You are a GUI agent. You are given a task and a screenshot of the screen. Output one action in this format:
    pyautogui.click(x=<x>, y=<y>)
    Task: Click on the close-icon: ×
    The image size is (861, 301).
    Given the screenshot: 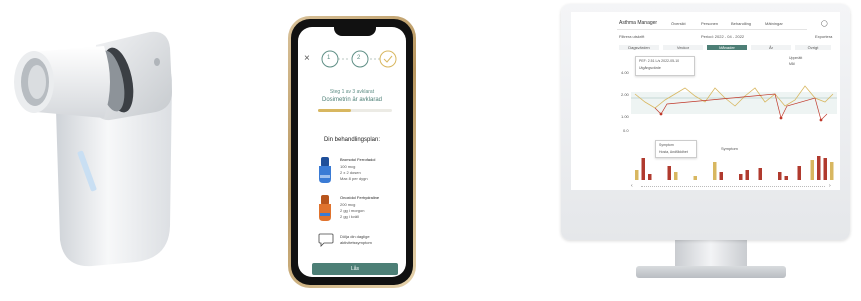 What is the action you would take?
    pyautogui.click(x=307, y=58)
    